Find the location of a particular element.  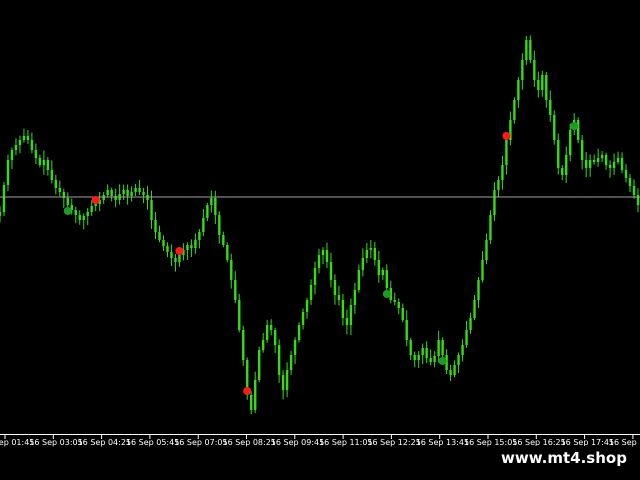

time-tick-label: 16 Sep 12:25 is located at coordinates (393, 442).